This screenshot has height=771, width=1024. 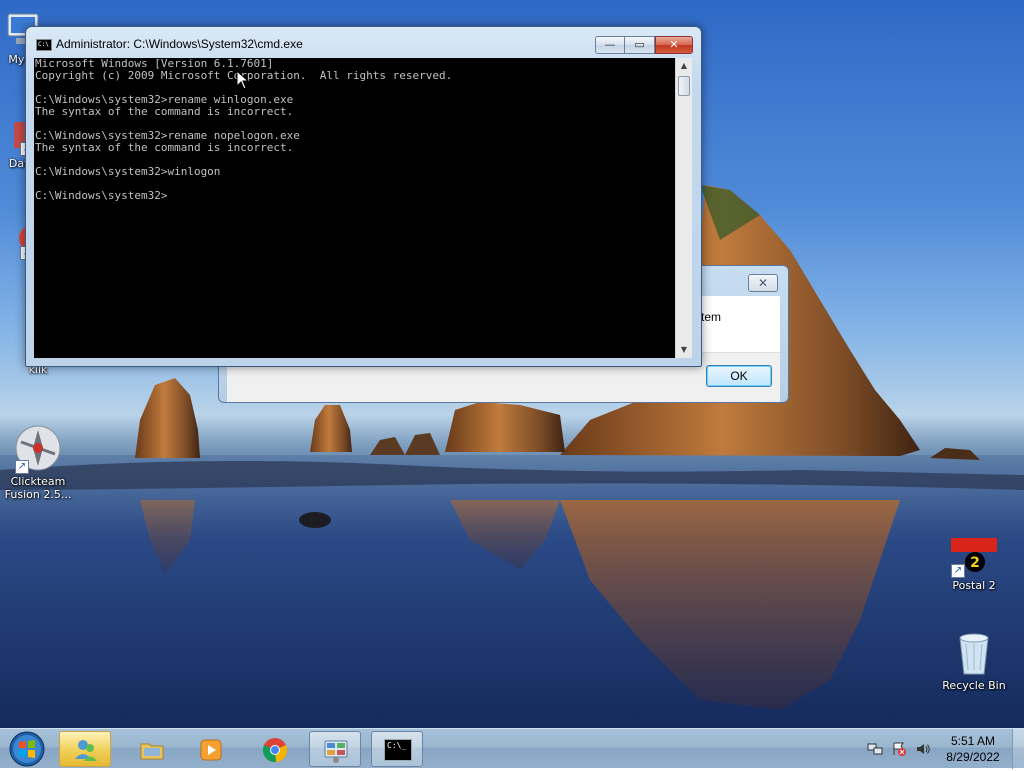 I want to click on taskbar: C:\_ 5:51 AM 8/29/2022, so click(x=512, y=748).